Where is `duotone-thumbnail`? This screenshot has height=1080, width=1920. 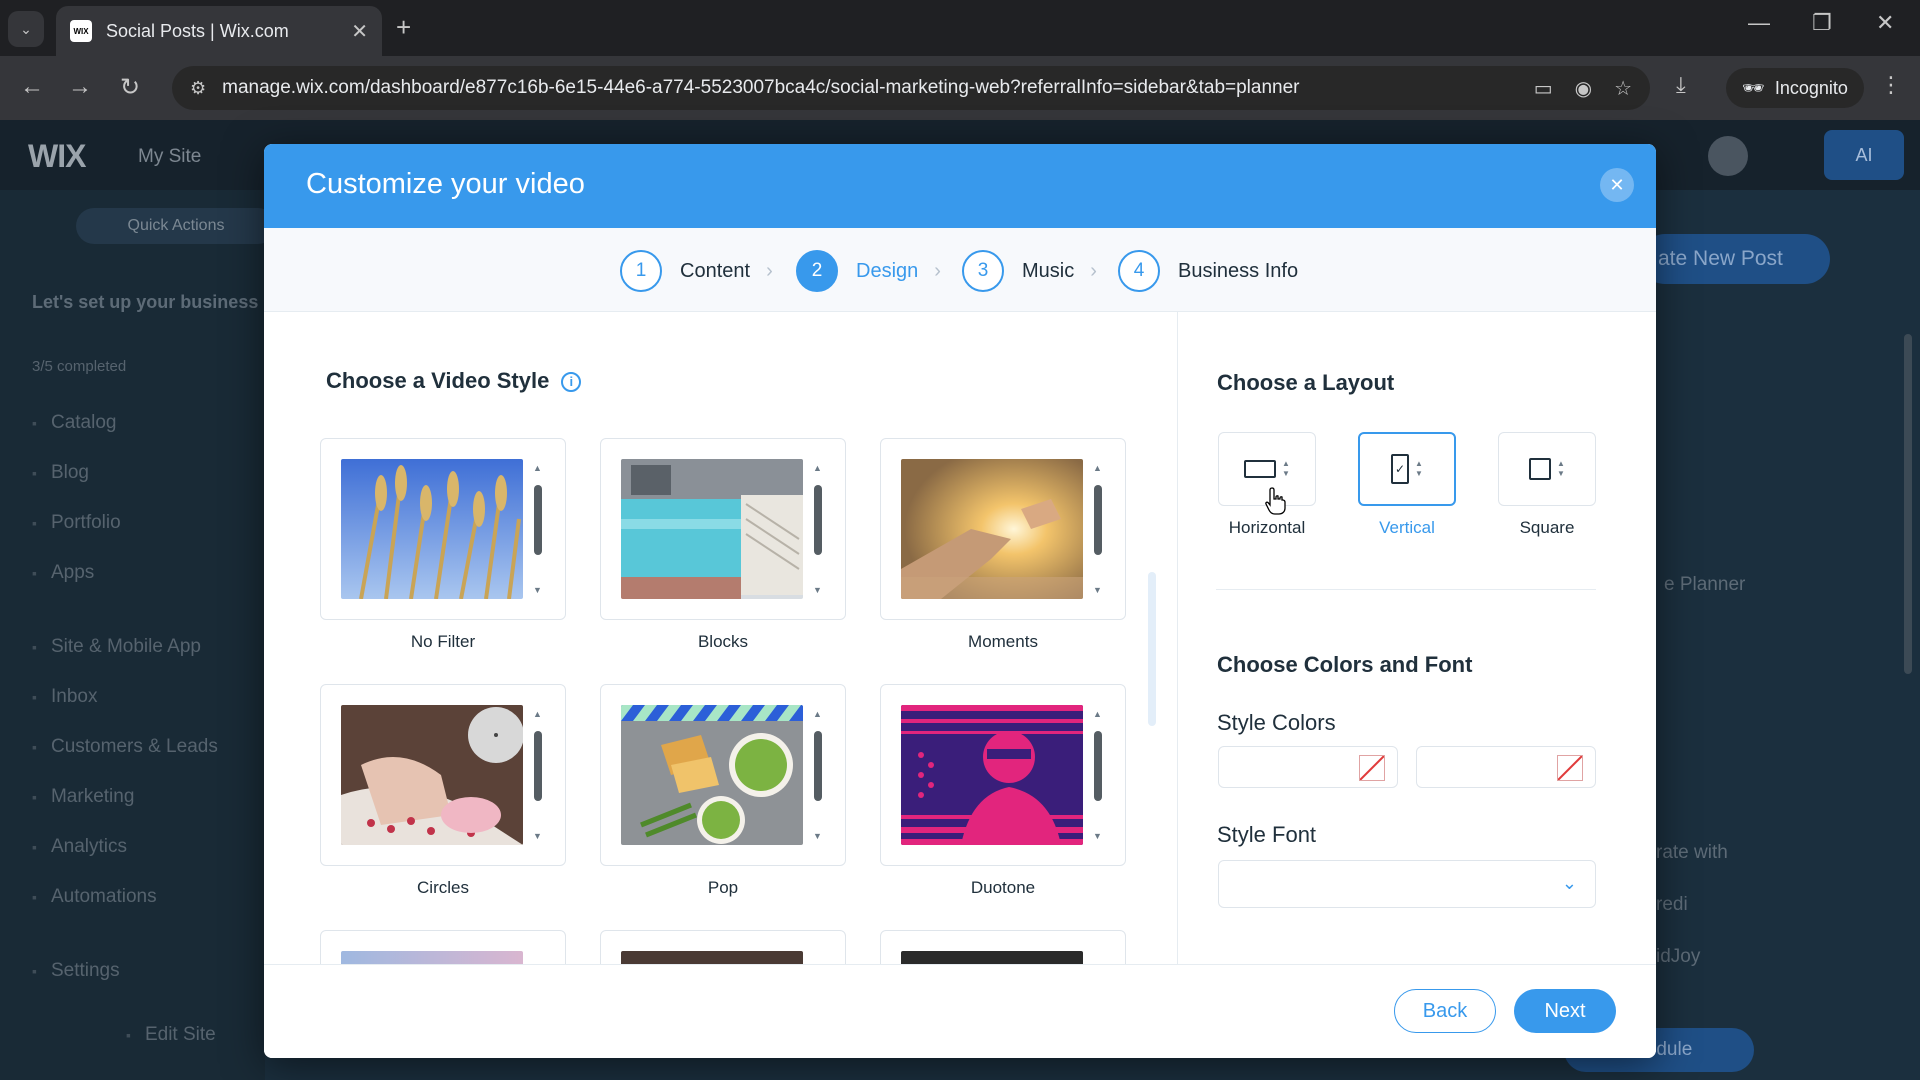 duotone-thumbnail is located at coordinates (992, 775).